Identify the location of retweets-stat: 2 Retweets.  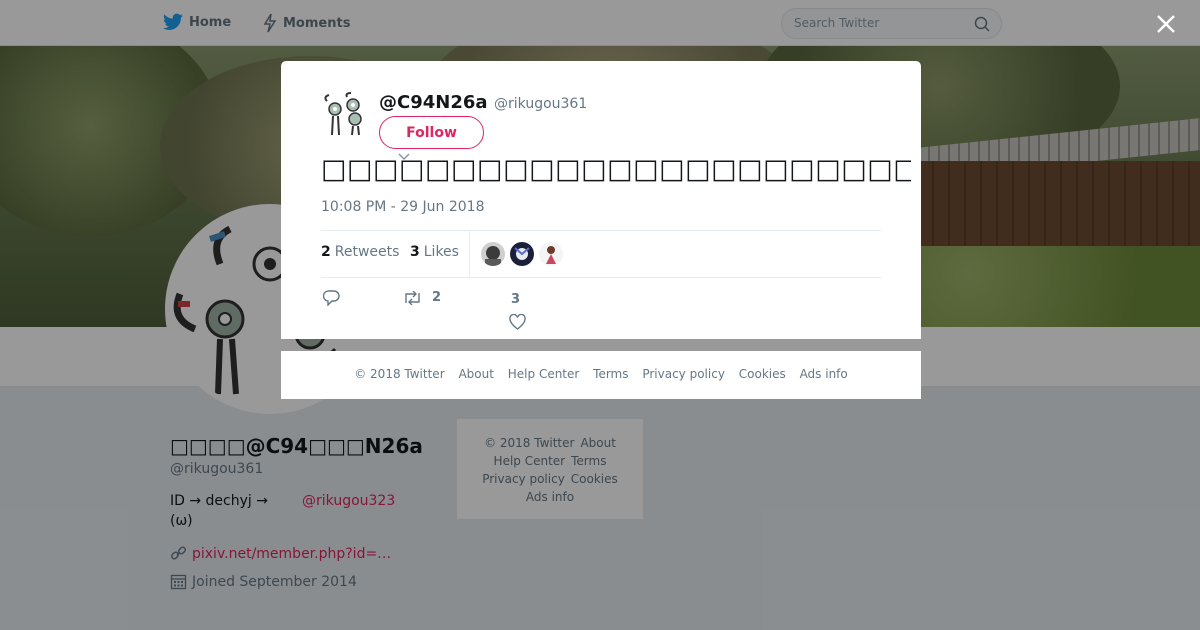
(360, 252).